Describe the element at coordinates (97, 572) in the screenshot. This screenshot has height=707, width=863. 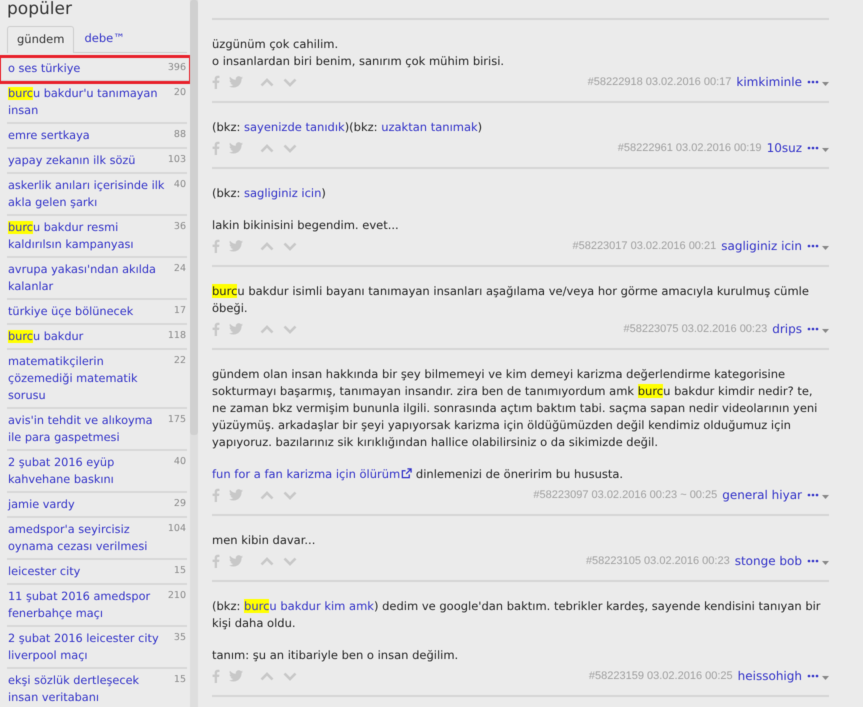
I see `topic-item: leicester city 15` at that location.